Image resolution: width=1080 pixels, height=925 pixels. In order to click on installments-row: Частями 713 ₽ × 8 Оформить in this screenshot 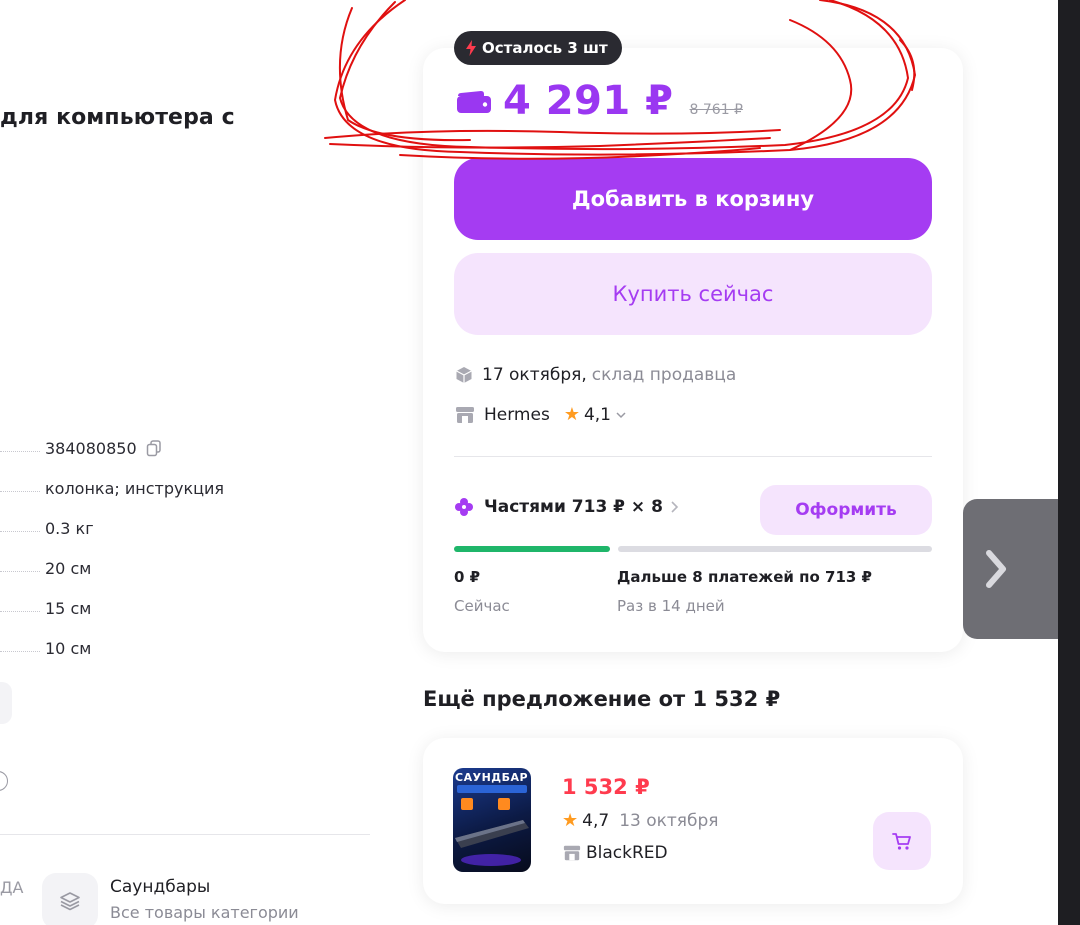, I will do `click(693, 510)`.